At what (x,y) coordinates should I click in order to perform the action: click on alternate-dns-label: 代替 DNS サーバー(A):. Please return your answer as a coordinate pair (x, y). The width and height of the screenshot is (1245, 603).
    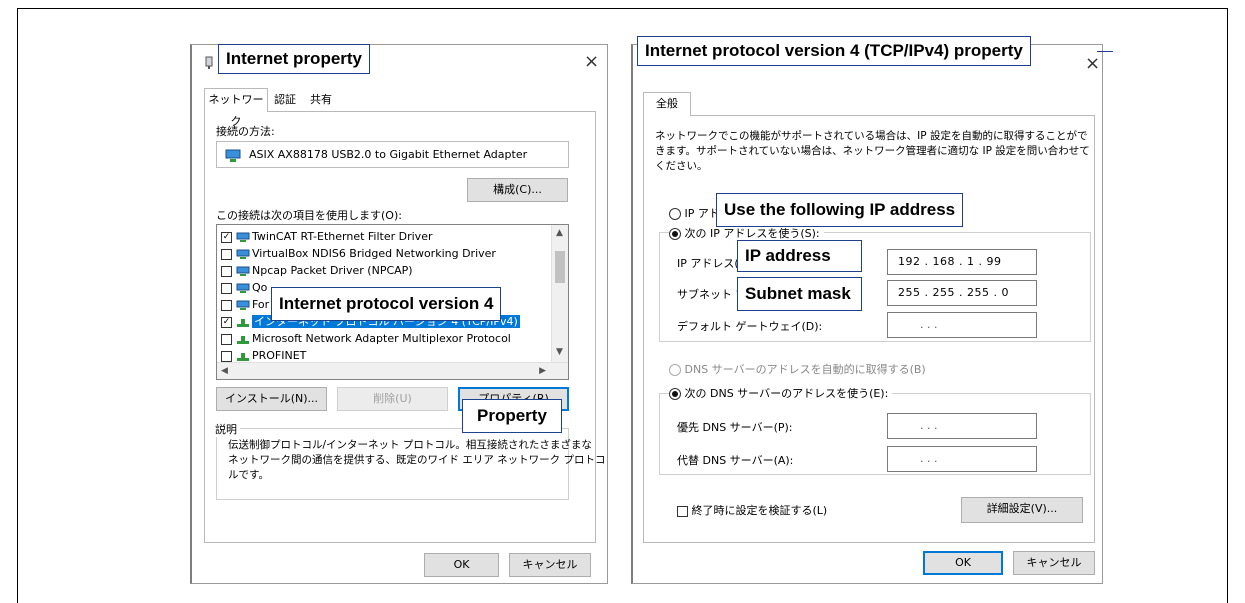
    Looking at the image, I should click on (735, 460).